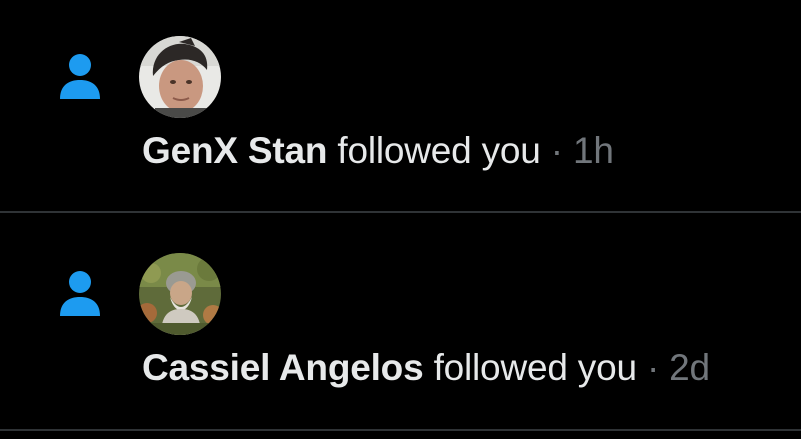 The height and width of the screenshot is (439, 801). What do you see at coordinates (593, 150) in the screenshot?
I see `timestamp: 1h` at bounding box center [593, 150].